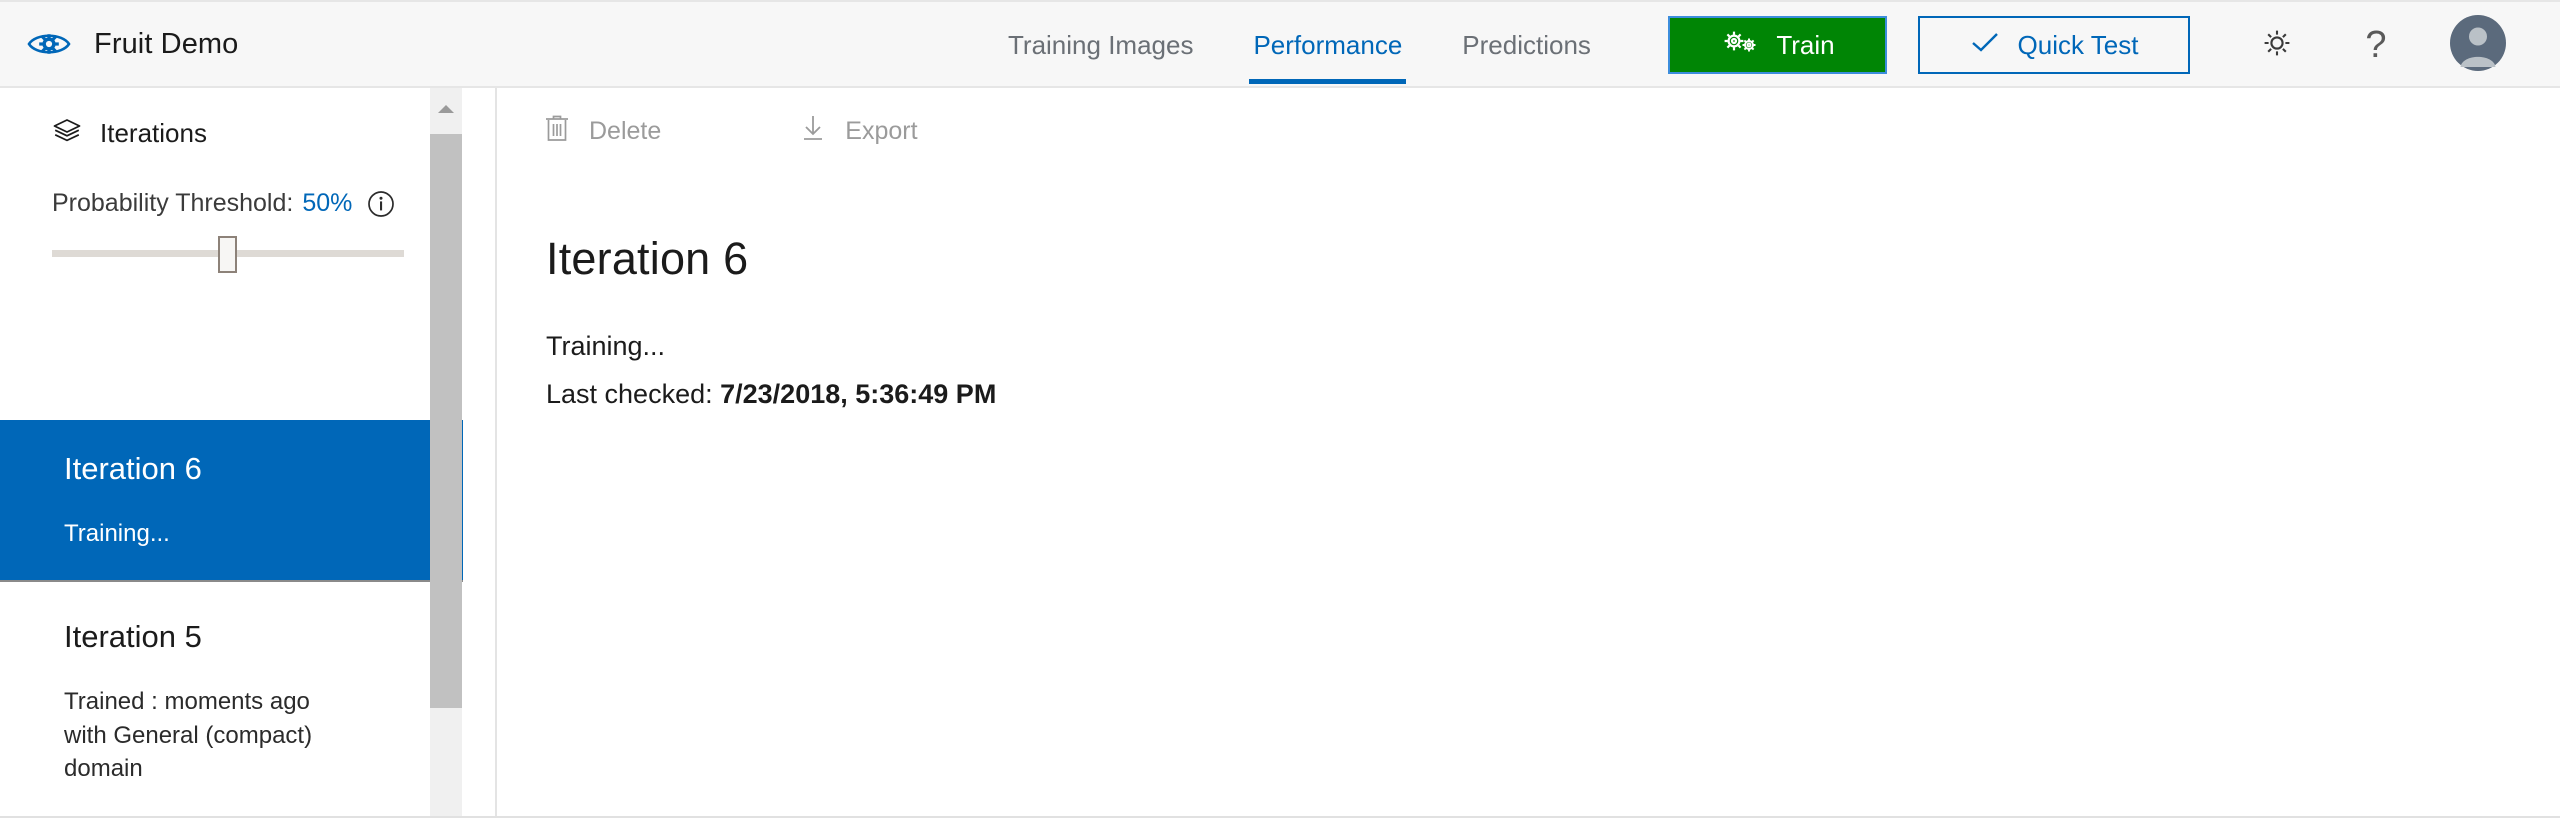 The width and height of the screenshot is (2560, 818). Describe the element at coordinates (2078, 44) in the screenshot. I see `quick-test-button-label: Quick Test` at that location.